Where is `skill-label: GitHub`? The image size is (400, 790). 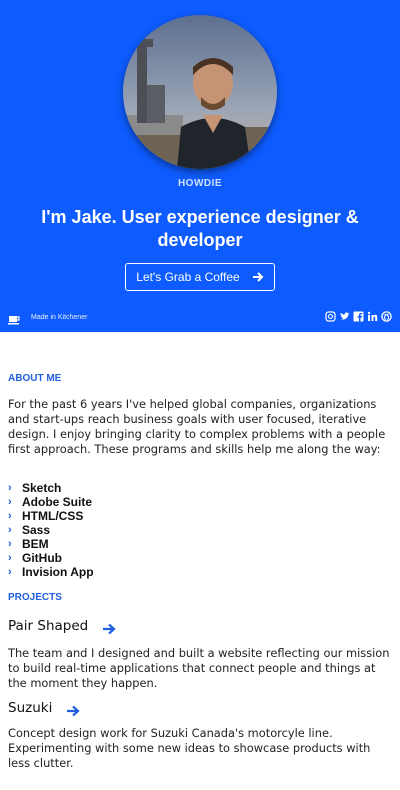 skill-label: GitHub is located at coordinates (42, 558).